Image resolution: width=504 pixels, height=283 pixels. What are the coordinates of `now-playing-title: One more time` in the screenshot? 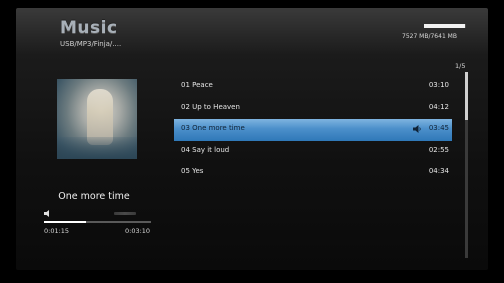 It's located at (94, 196).